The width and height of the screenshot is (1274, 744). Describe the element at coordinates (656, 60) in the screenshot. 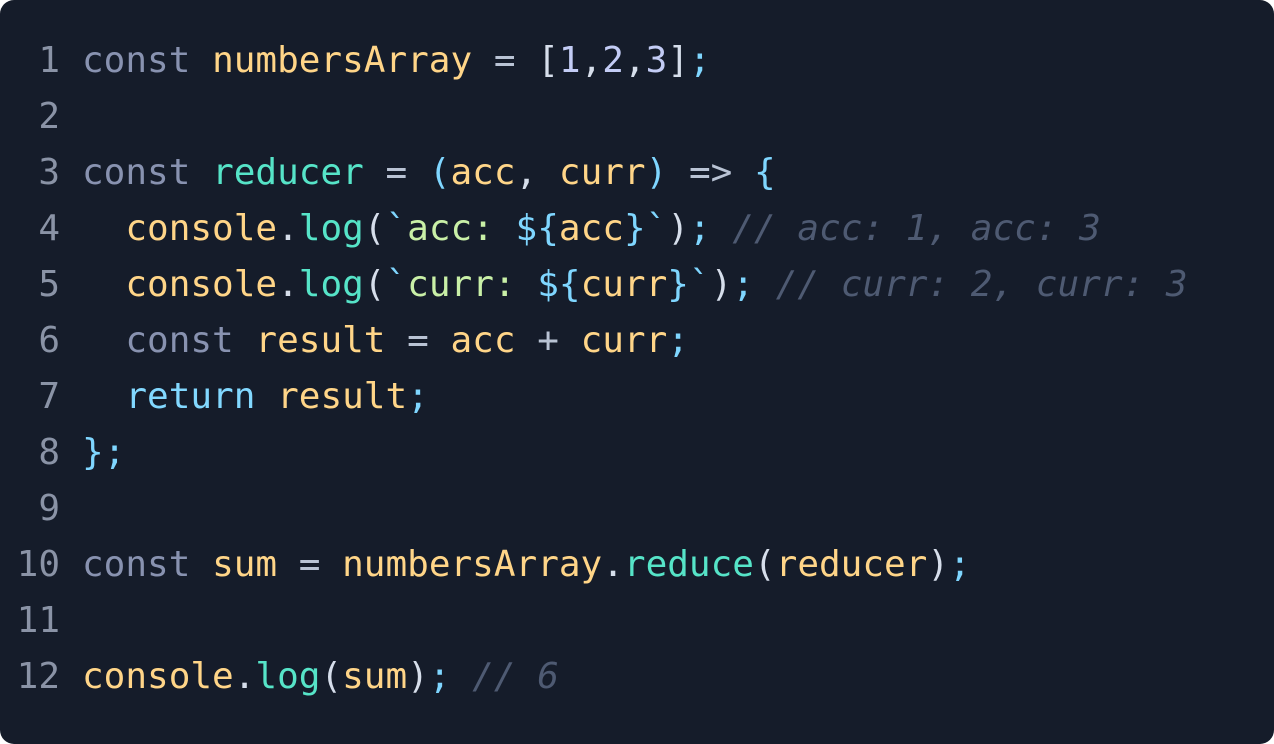

I see `code-token-num: 3` at that location.